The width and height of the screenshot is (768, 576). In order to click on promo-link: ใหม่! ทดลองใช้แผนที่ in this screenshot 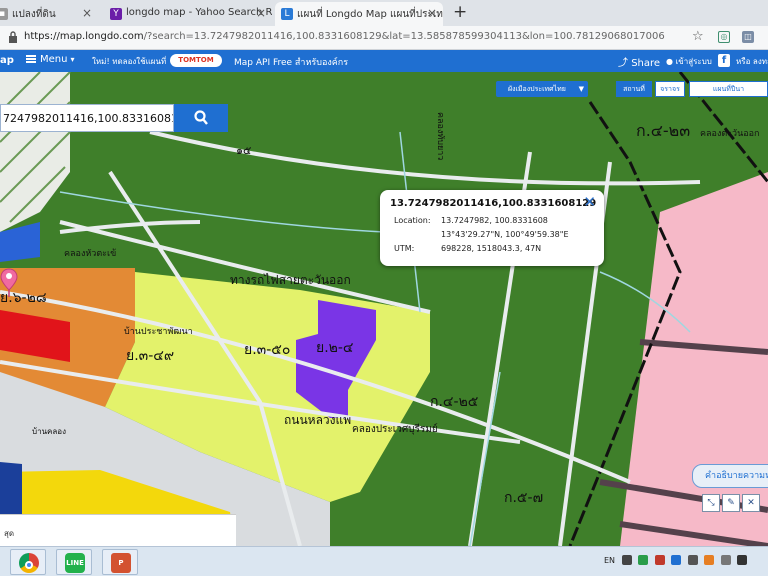, I will do `click(129, 61)`.